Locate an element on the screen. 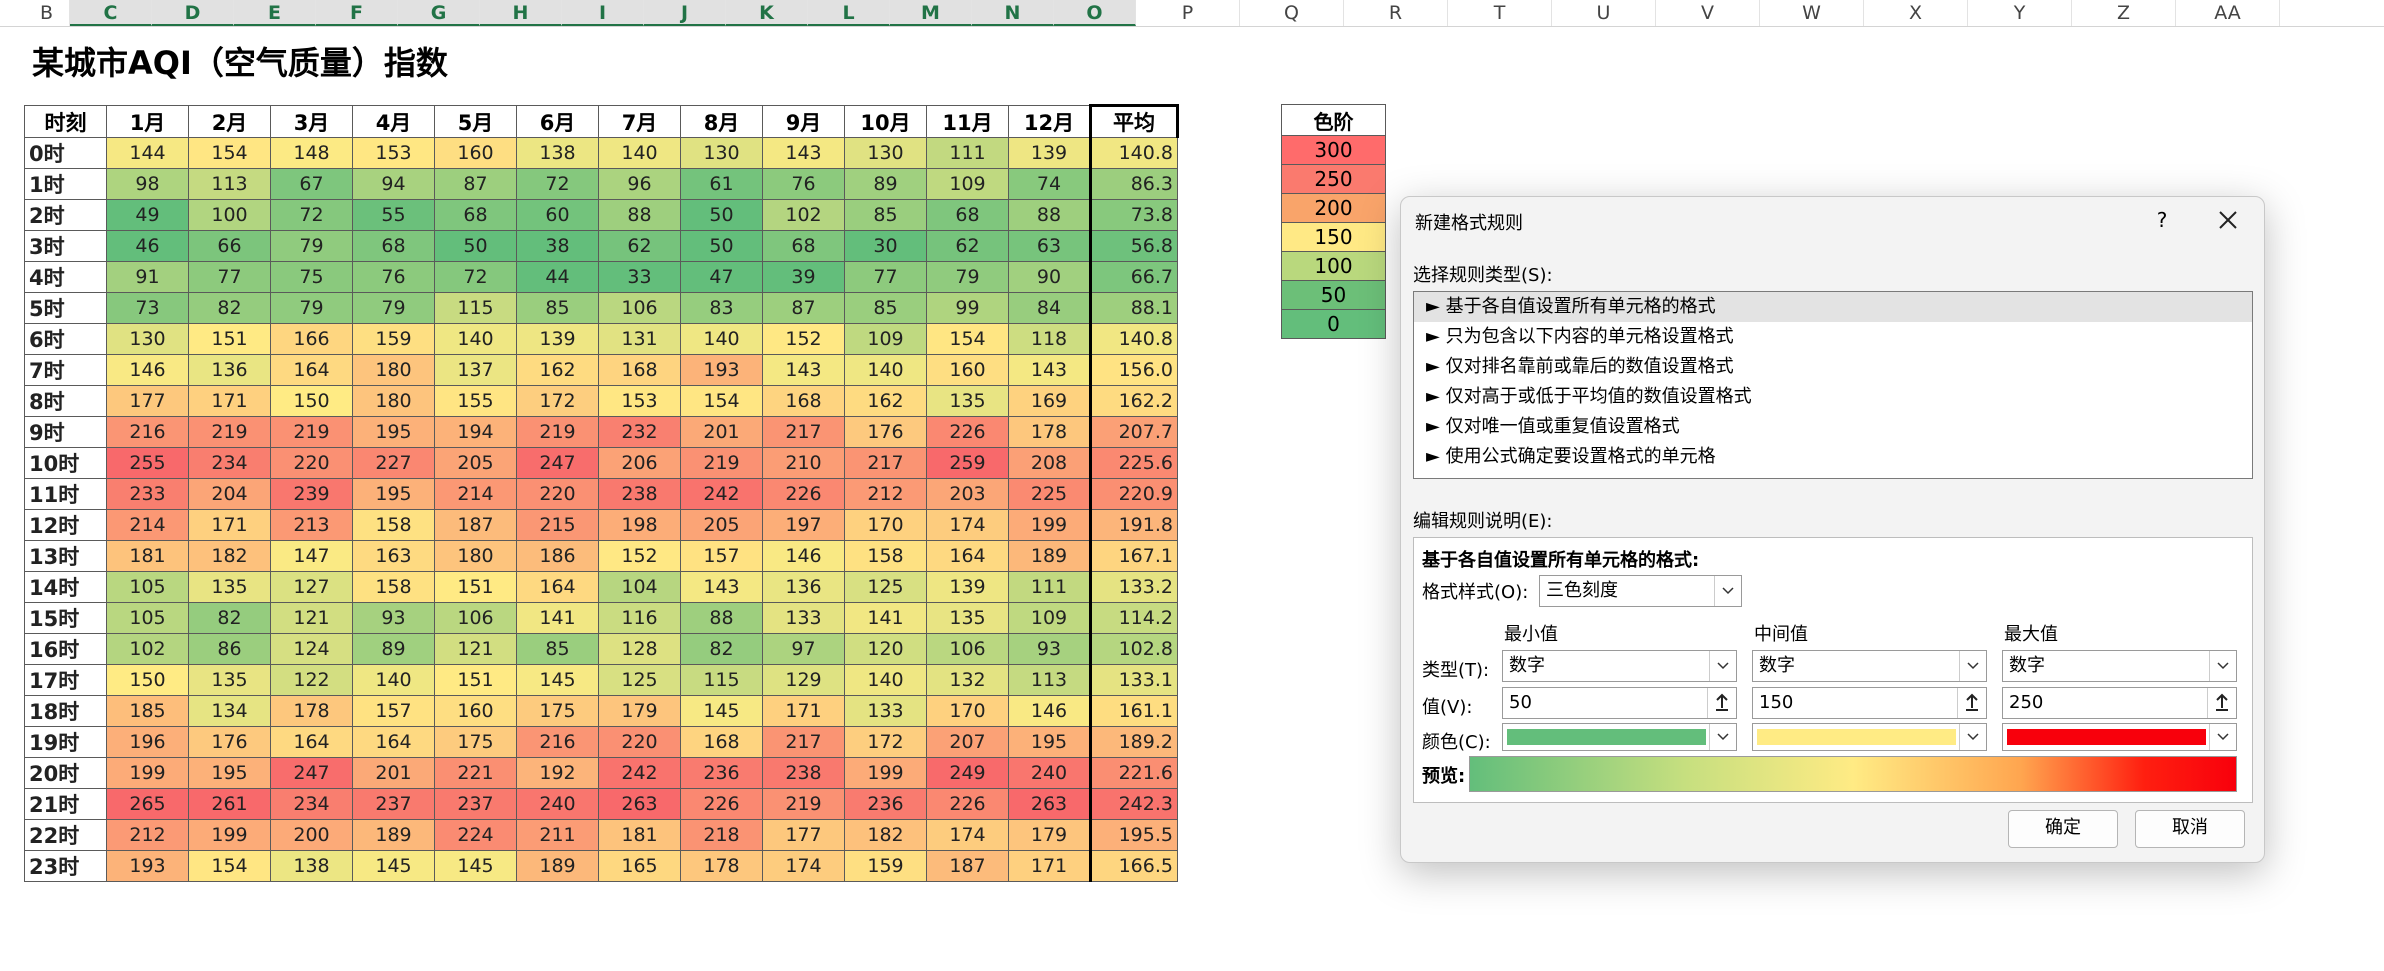  legend-item: 100 is located at coordinates (1333, 266).